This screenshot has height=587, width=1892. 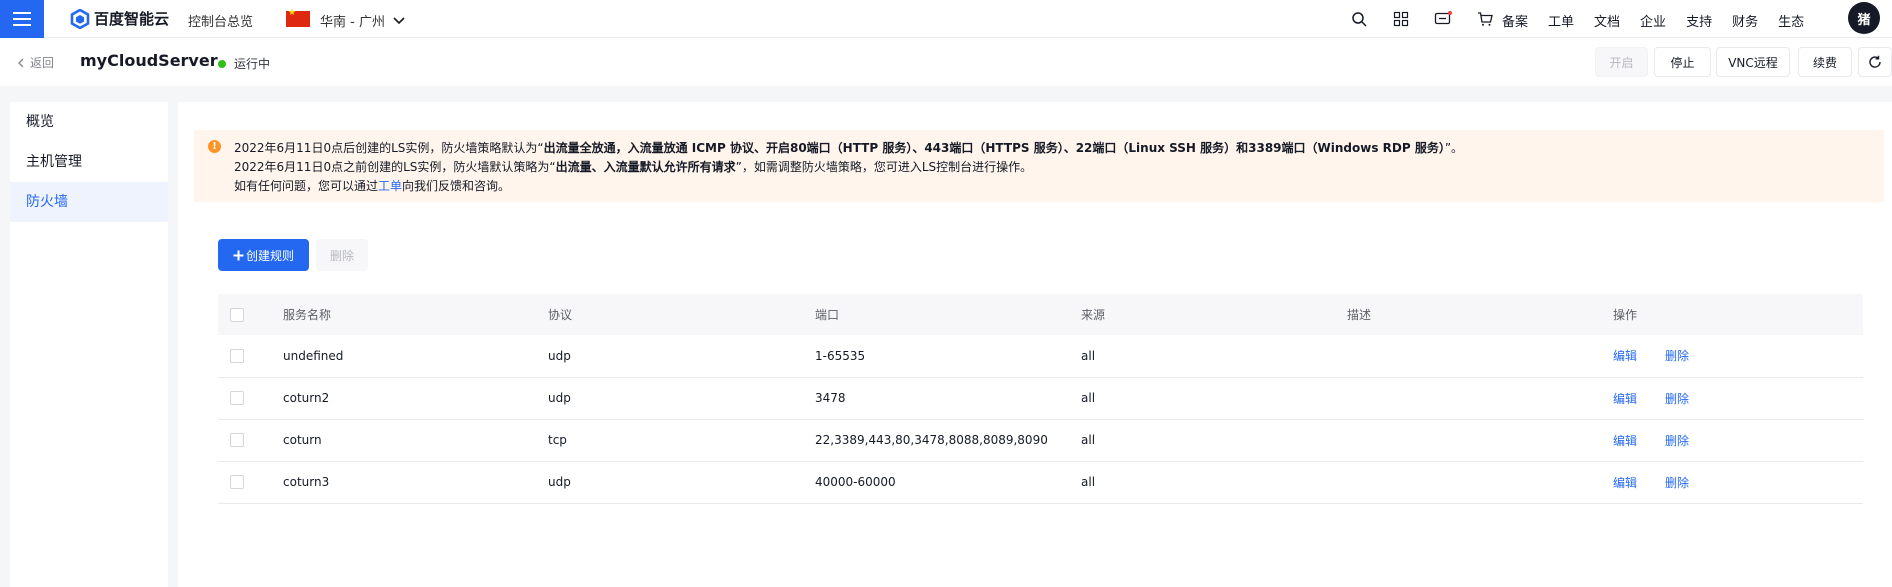 What do you see at coordinates (1561, 20) in the screenshot?
I see `nav-ticket: 工单` at bounding box center [1561, 20].